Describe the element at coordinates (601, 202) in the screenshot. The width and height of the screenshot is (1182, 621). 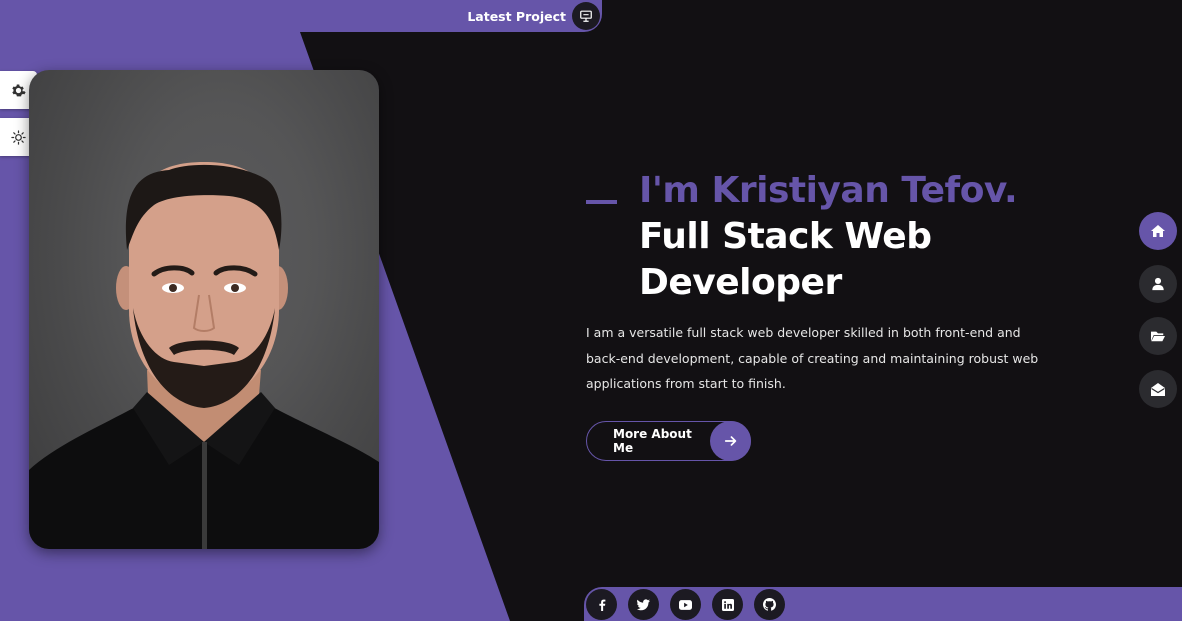
I see `hero-accent-line` at that location.